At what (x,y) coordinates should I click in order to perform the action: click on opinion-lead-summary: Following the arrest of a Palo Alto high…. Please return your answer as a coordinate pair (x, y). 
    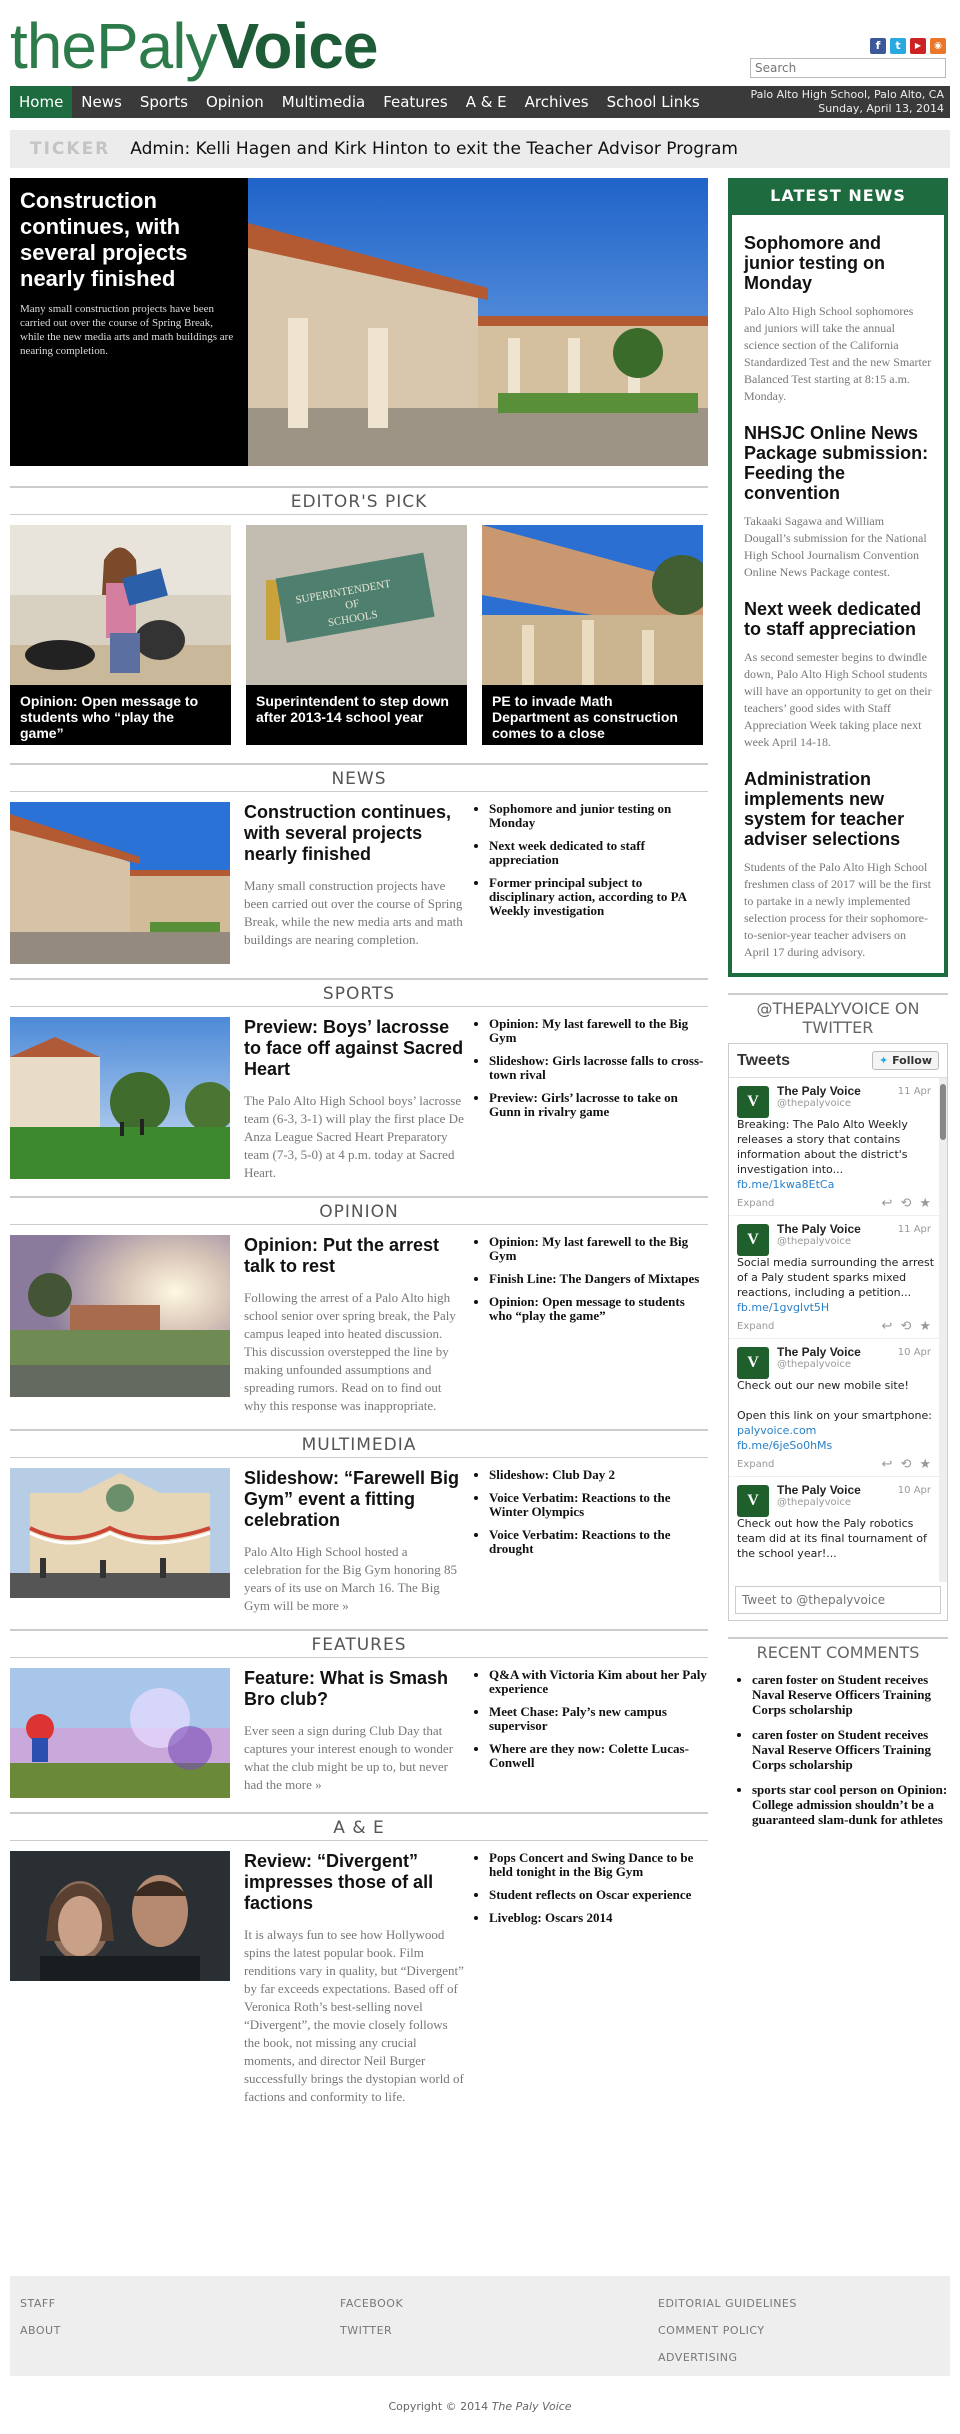
    Looking at the image, I should click on (350, 1351).